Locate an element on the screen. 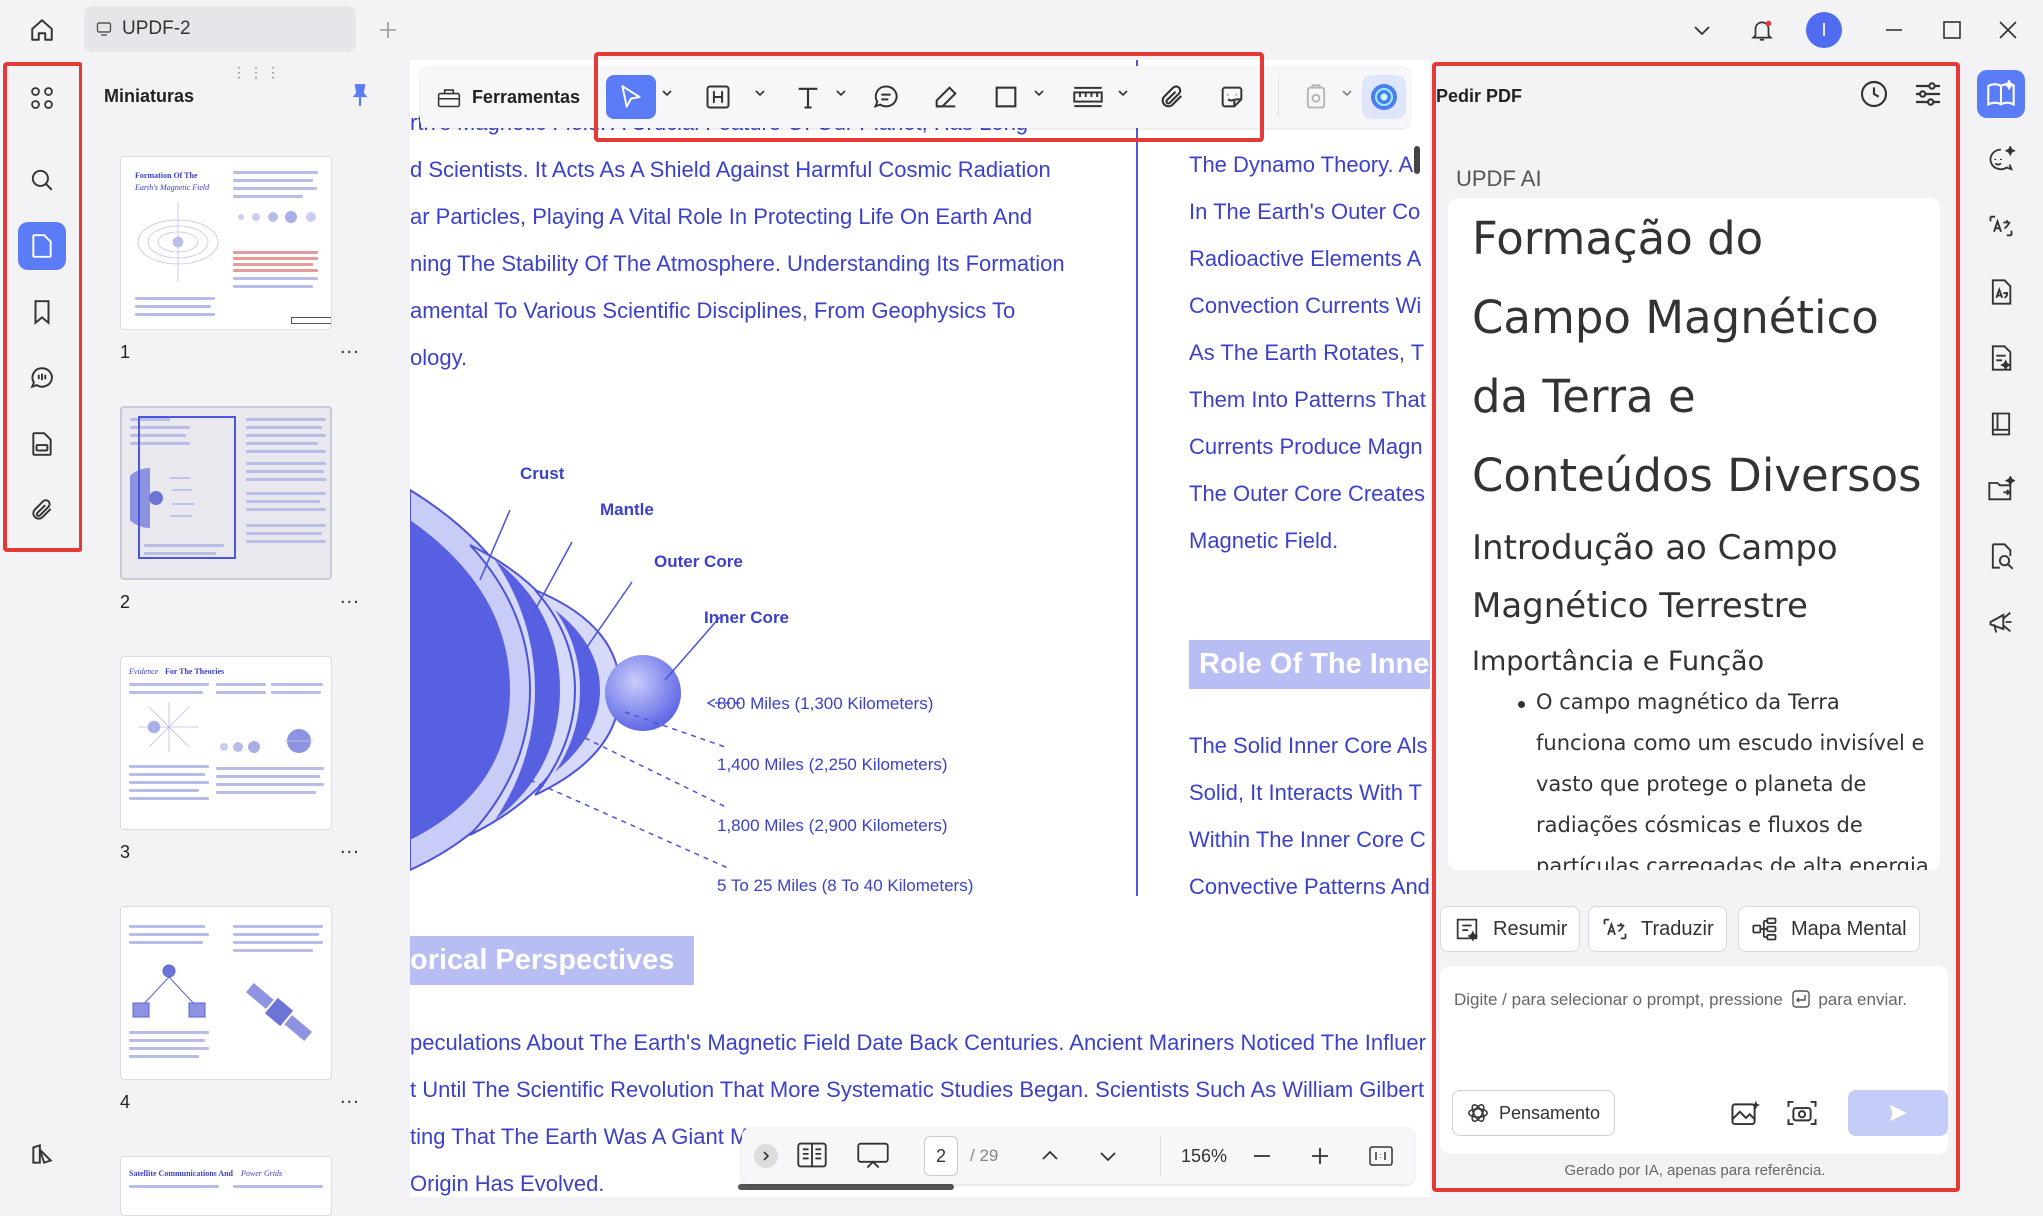 Image resolution: width=2043 pixels, height=1216 pixels. thumbnail-number-3: 3 is located at coordinates (125, 852).